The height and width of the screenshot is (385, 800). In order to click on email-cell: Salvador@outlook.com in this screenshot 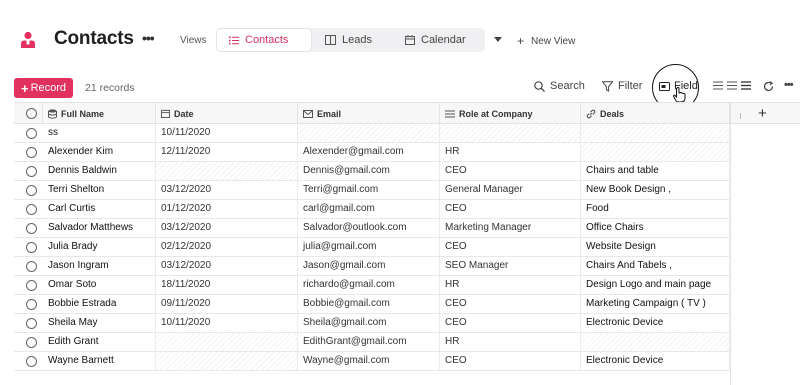, I will do `click(369, 228)`.